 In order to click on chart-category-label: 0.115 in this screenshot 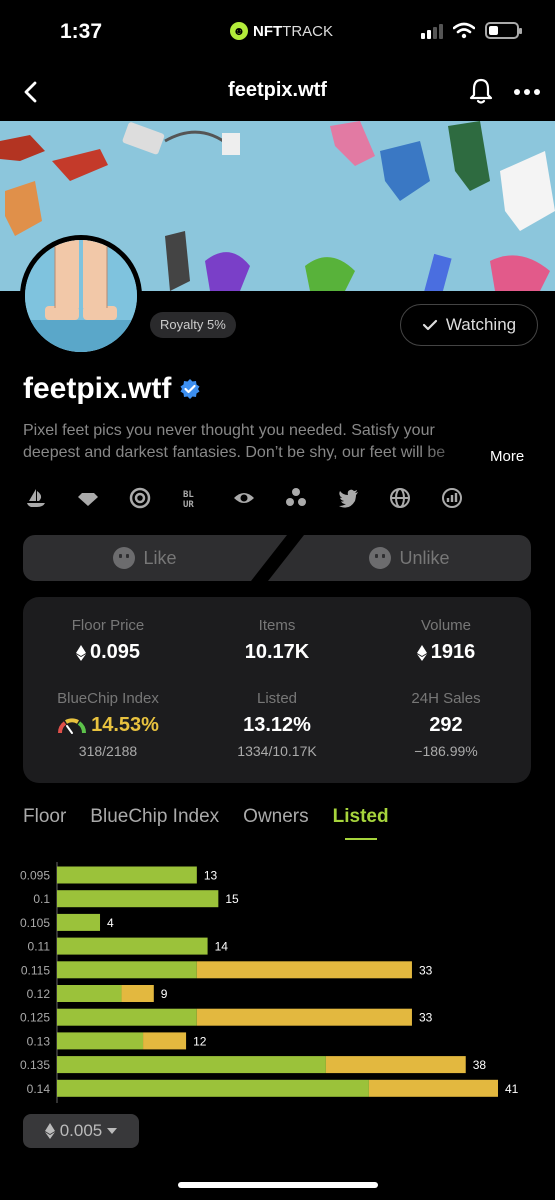, I will do `click(35, 970)`.